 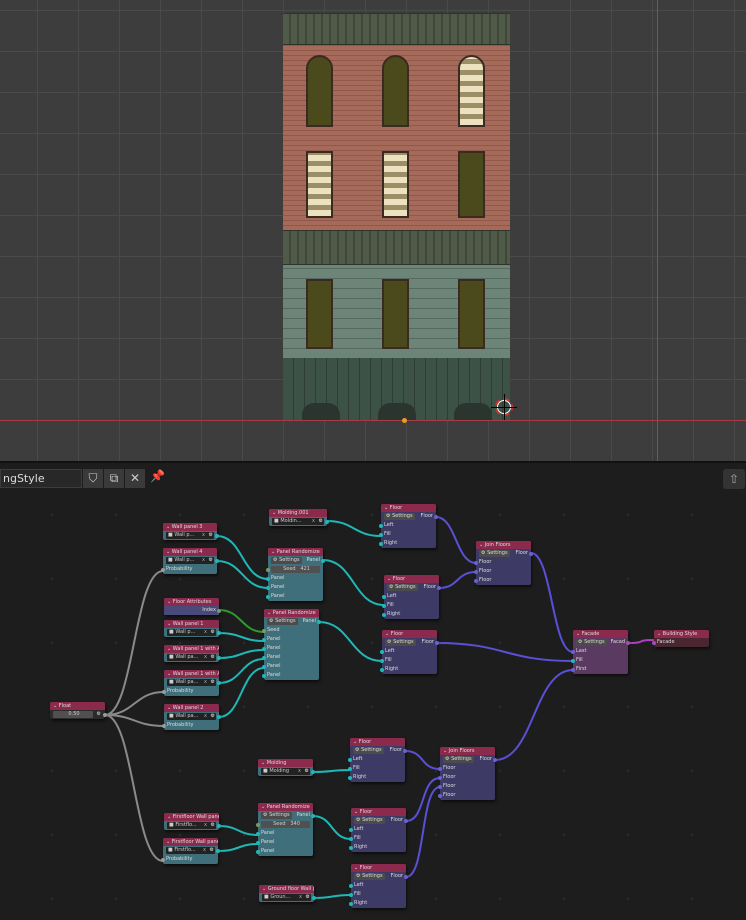 What do you see at coordinates (190, 842) in the screenshot?
I see `node-header: Firstfloor Wall pane` at bounding box center [190, 842].